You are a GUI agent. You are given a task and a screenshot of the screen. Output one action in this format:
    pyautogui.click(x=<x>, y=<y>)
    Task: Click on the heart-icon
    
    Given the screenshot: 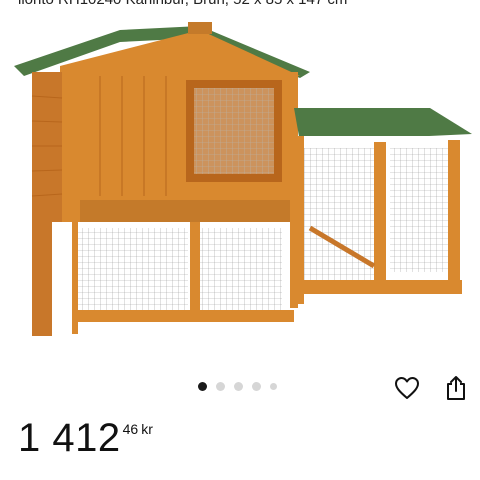 What is the action you would take?
    pyautogui.click(x=407, y=388)
    